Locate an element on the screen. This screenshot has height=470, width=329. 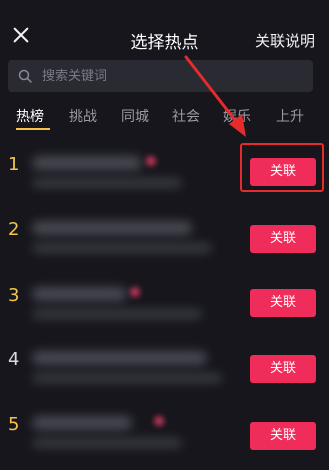
tab-rising: 上升 is located at coordinates (290, 116).